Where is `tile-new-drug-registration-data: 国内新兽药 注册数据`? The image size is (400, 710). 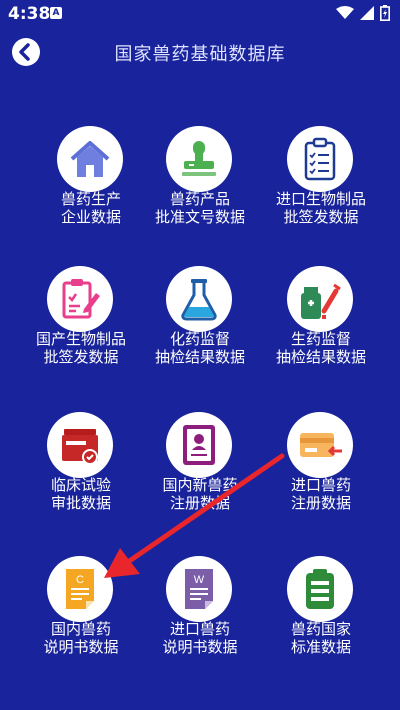 tile-new-drug-registration-data: 国内新兽药 注册数据 is located at coordinates (200, 464).